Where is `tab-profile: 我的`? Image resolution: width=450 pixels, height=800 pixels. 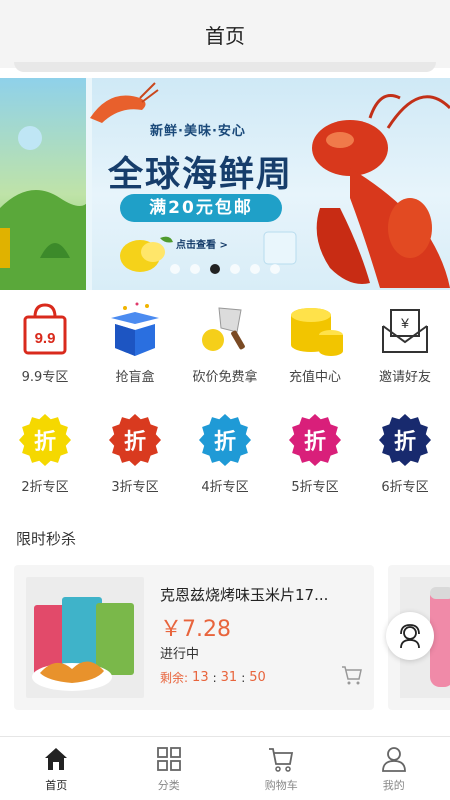
tab-profile: 我的 is located at coordinates (394, 768).